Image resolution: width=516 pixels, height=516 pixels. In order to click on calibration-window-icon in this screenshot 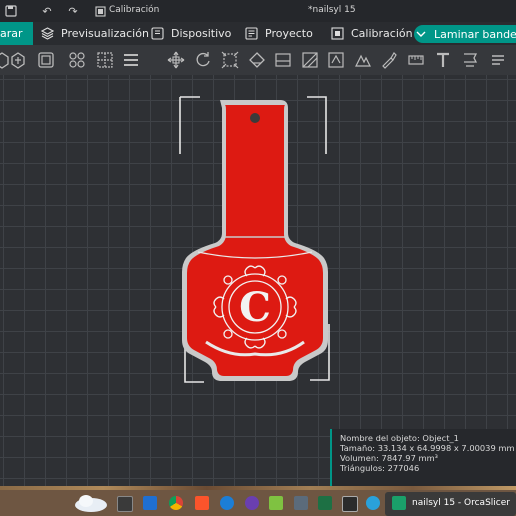, I will do `click(100, 11)`.